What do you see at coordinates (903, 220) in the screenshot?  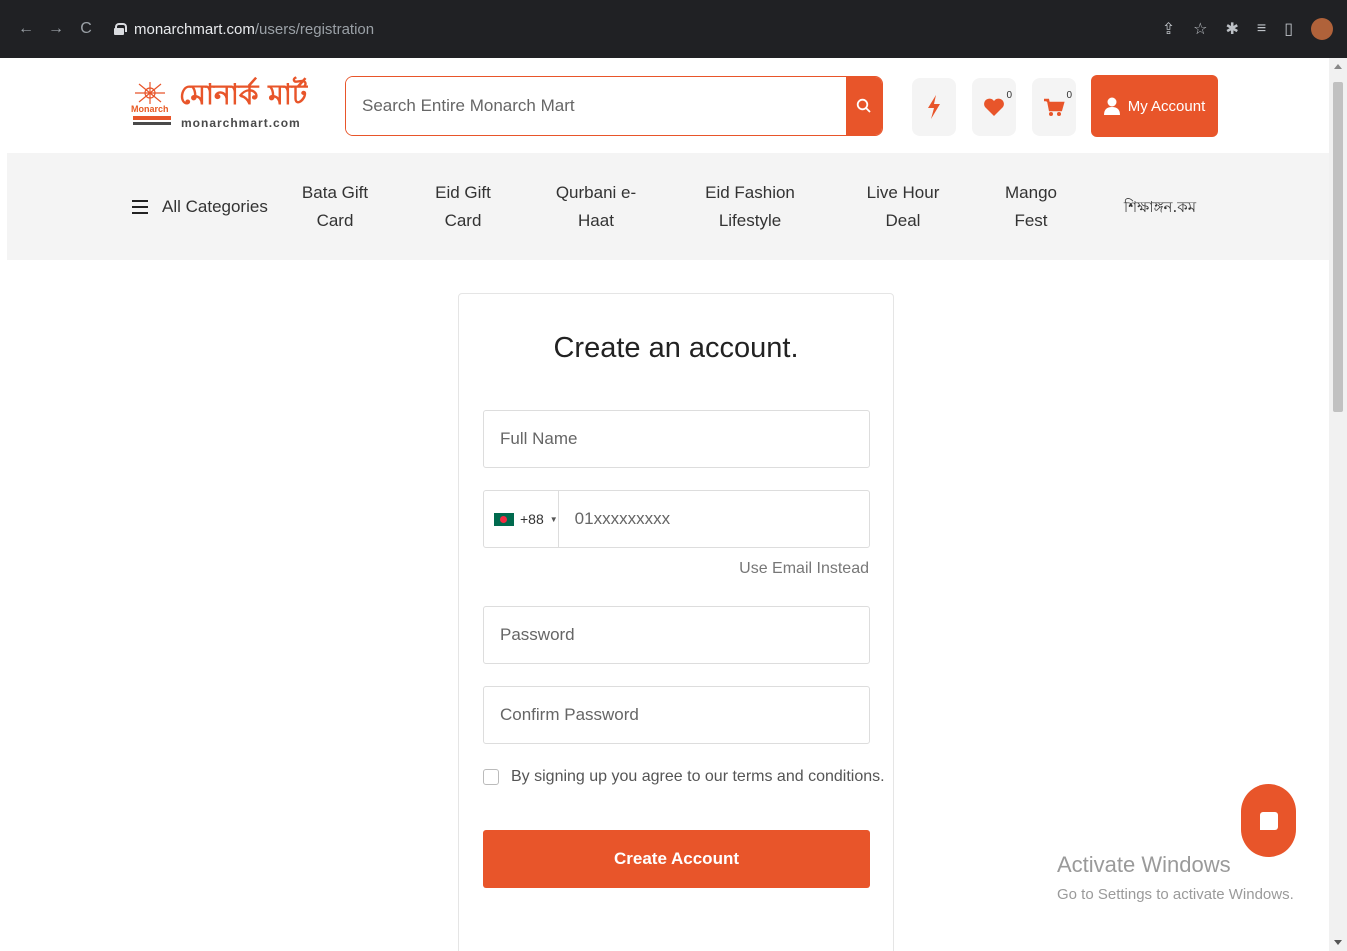 I see `category-label-line2: Deal` at bounding box center [903, 220].